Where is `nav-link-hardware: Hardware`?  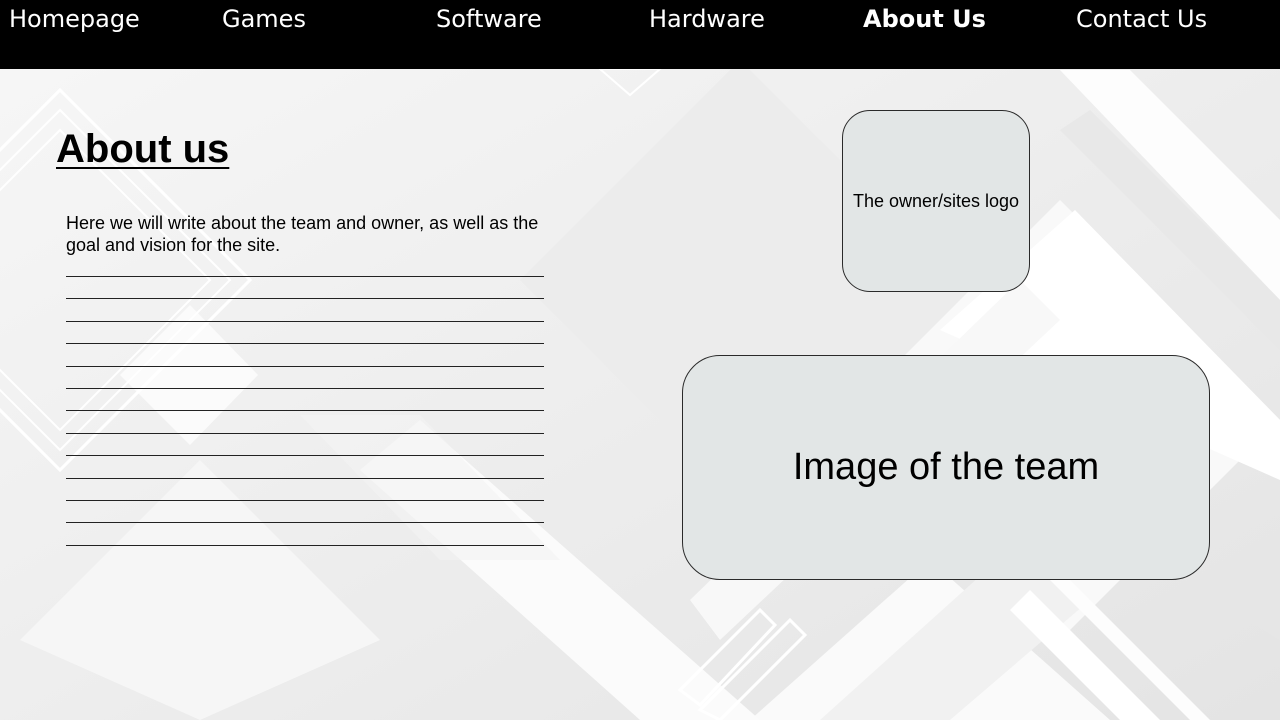 nav-link-hardware: Hardware is located at coordinates (707, 19).